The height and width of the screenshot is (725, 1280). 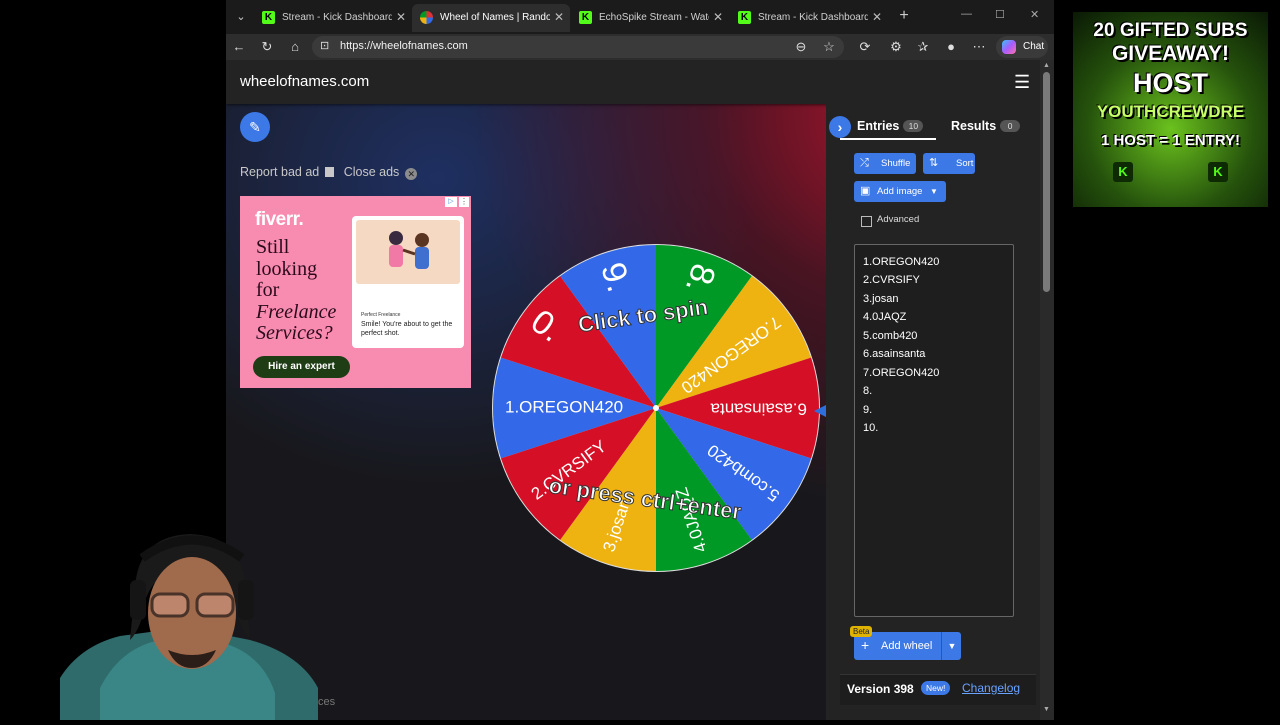 I want to click on browser-tab-kick-dashboard: K Stream - Kick Dashboard ✕, so click(x=333, y=18).